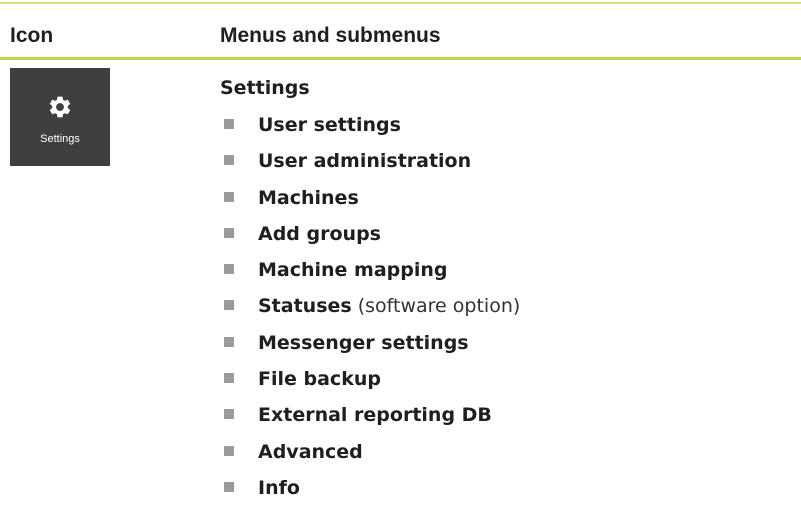  What do you see at coordinates (436, 306) in the screenshot?
I see `software-option-note: (software option)` at bounding box center [436, 306].